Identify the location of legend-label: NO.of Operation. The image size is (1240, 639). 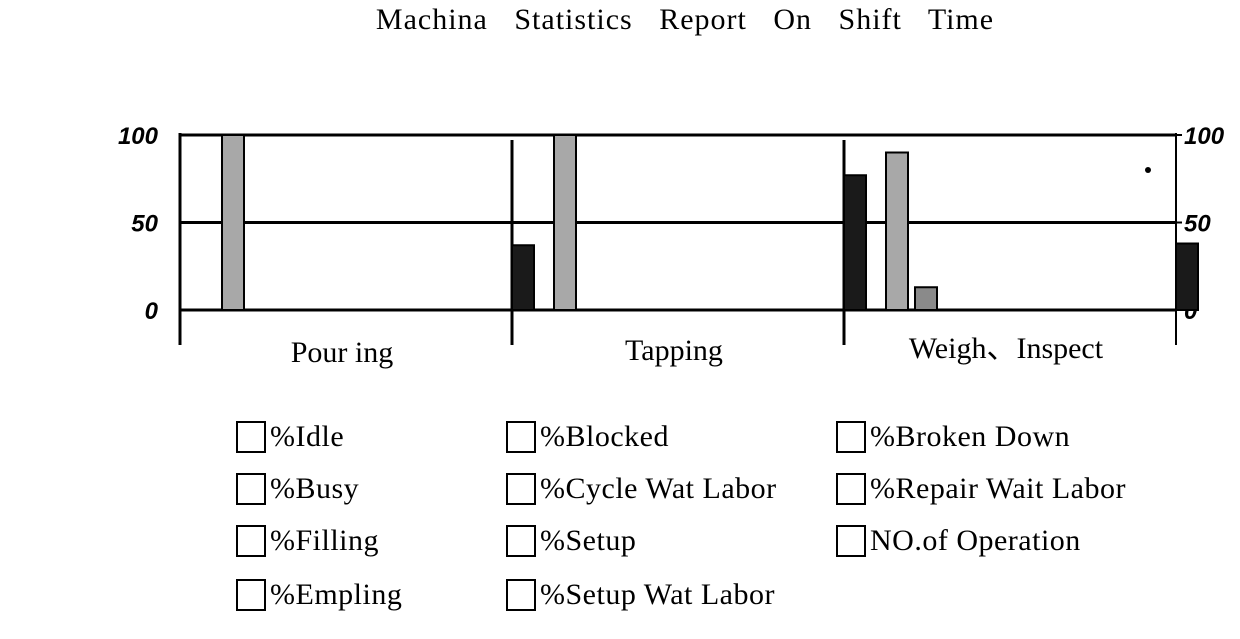
(975, 540).